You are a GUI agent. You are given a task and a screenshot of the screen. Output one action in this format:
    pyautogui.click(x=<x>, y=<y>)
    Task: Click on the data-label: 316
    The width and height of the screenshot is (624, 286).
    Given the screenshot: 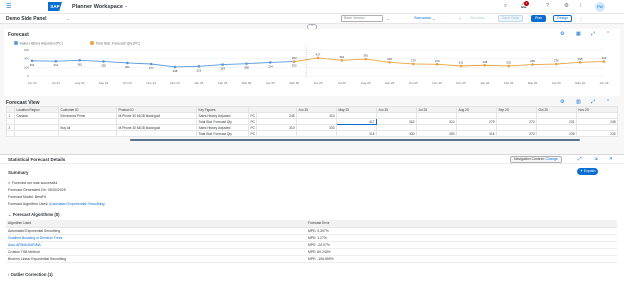 What is the action you would take?
    pyautogui.click(x=389, y=59)
    